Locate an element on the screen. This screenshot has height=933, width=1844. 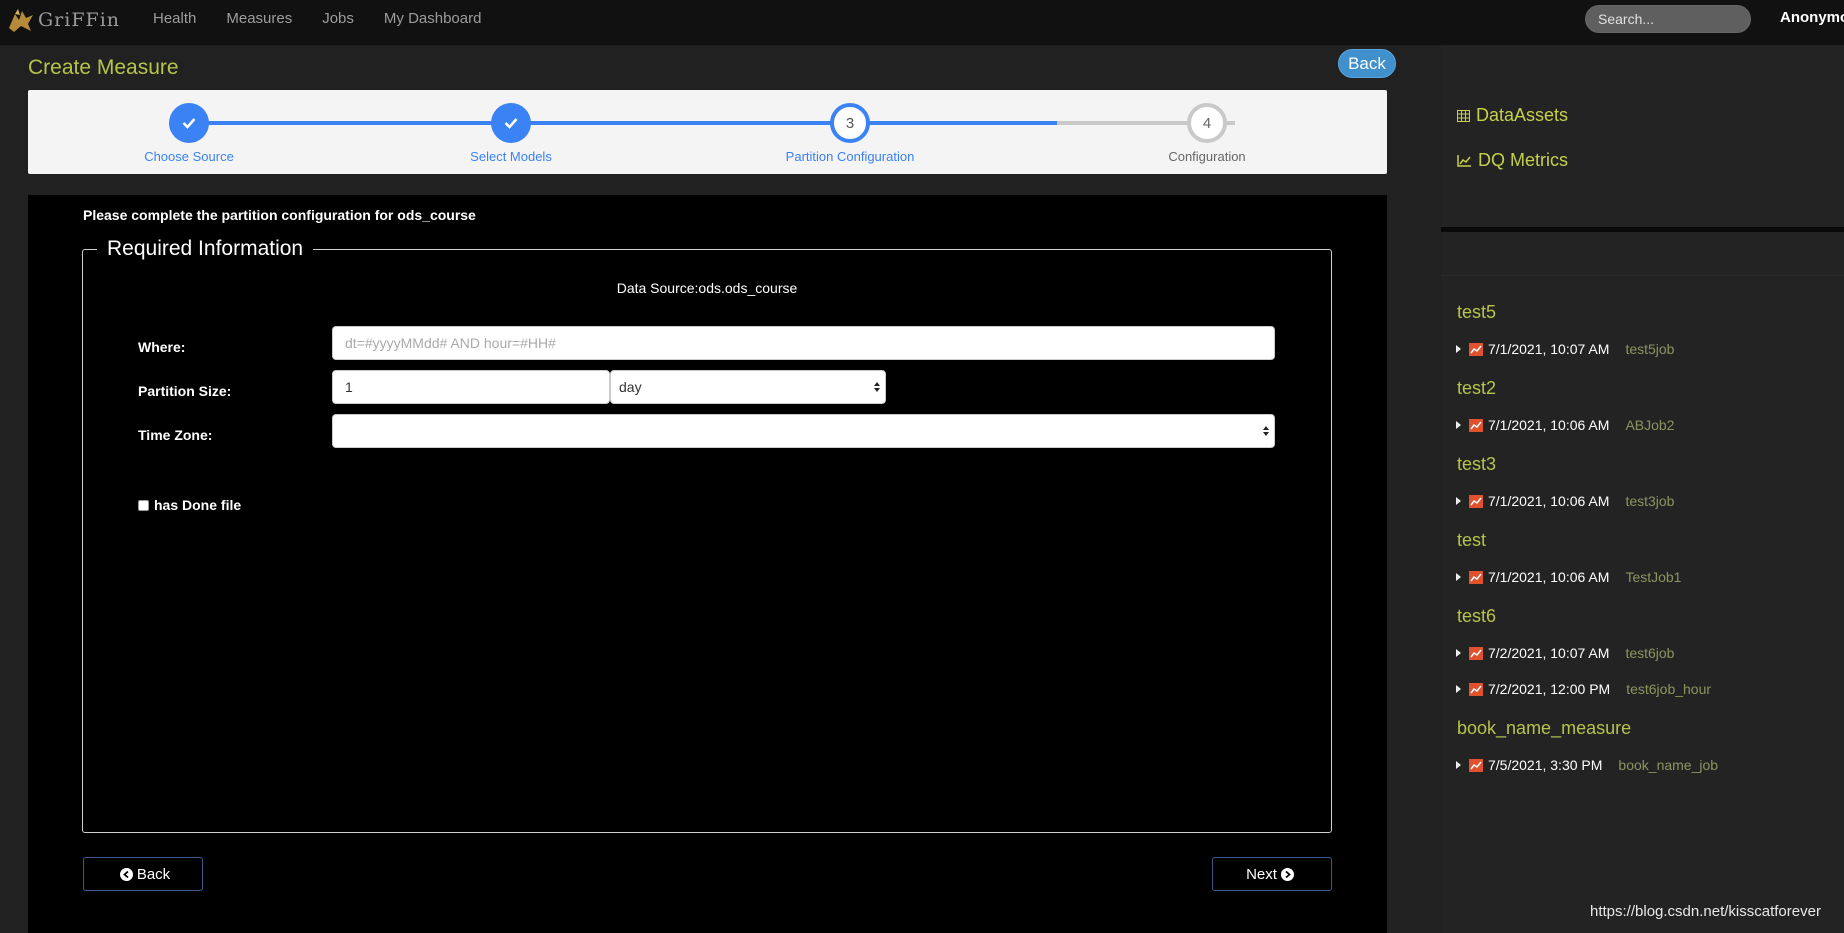
job-date: 7/2/2021, 10:07 AM is located at coordinates (1549, 653).